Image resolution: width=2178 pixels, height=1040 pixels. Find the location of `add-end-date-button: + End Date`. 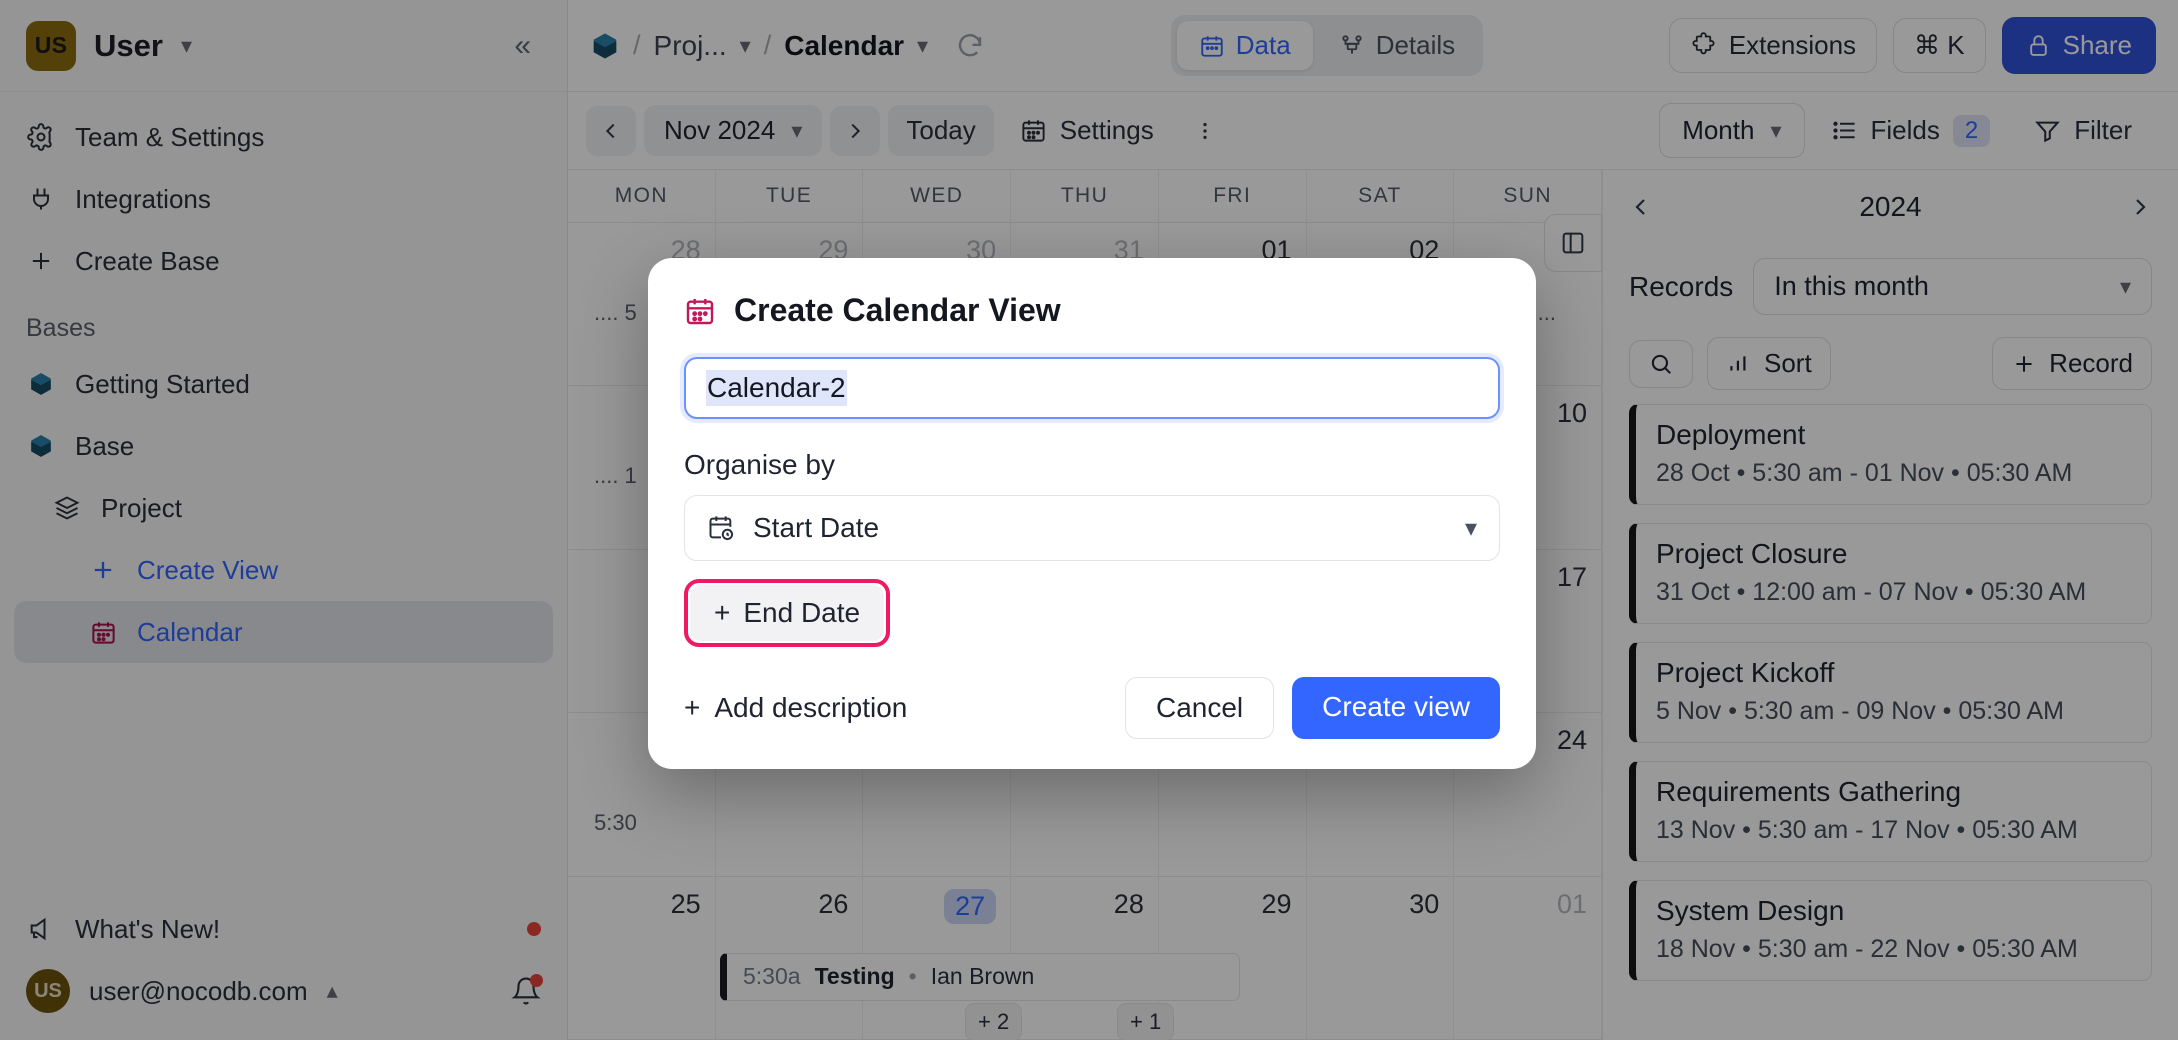

add-end-date-button: + End Date is located at coordinates (787, 613).